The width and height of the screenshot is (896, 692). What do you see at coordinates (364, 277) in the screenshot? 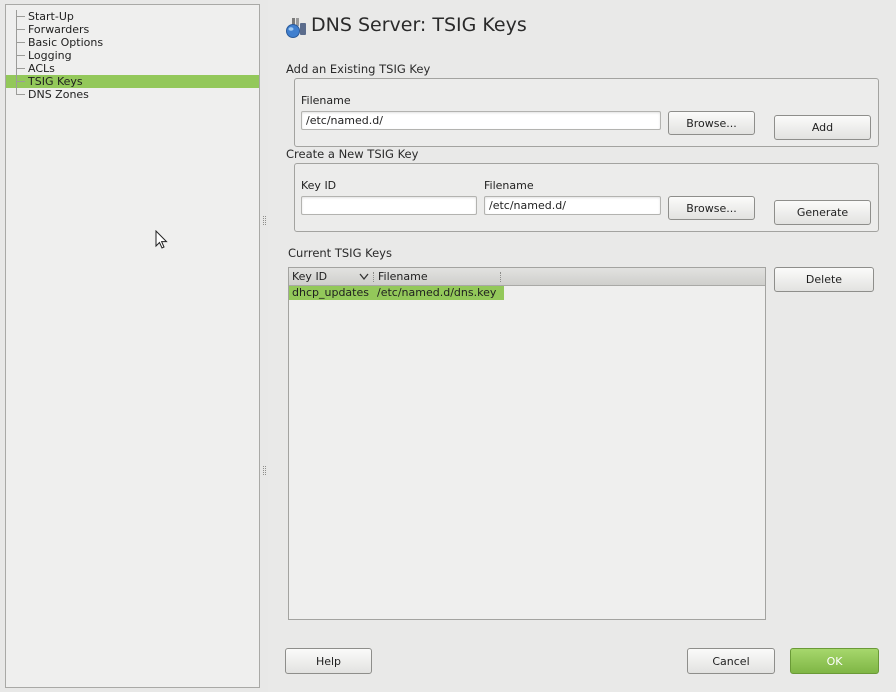
I see `sort-descending-icon` at bounding box center [364, 277].